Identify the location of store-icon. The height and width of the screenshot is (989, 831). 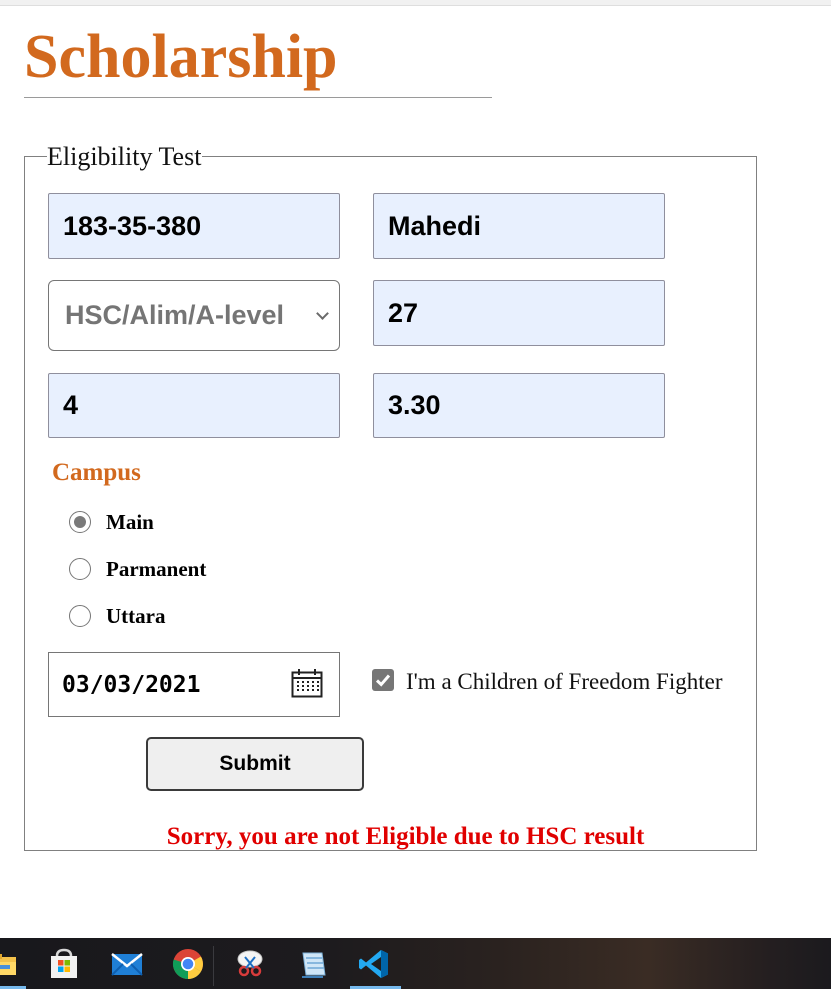
(64, 964).